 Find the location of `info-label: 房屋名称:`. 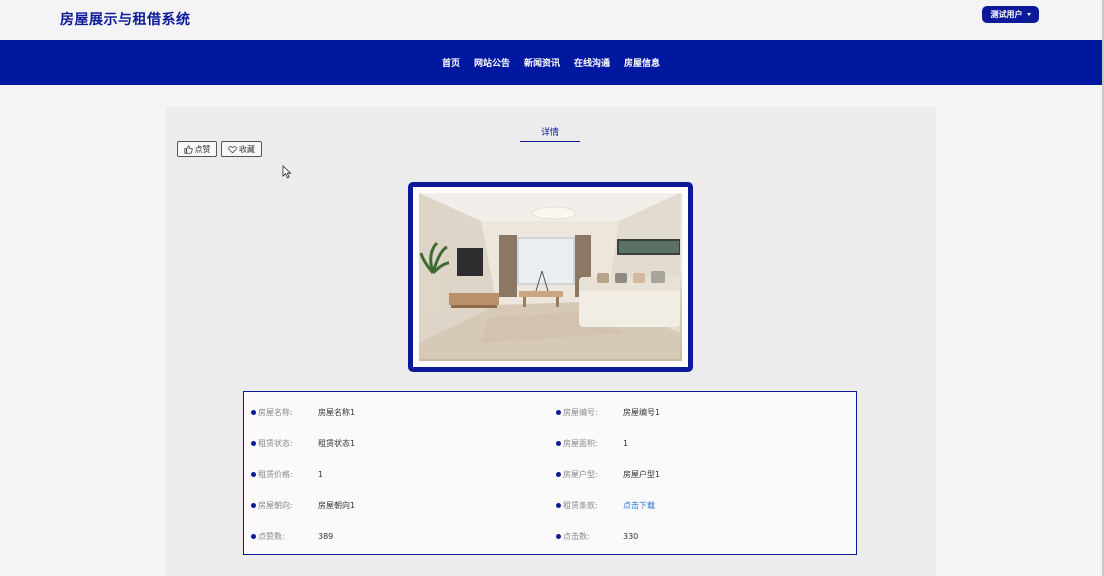

info-label: 房屋名称: is located at coordinates (275, 412).